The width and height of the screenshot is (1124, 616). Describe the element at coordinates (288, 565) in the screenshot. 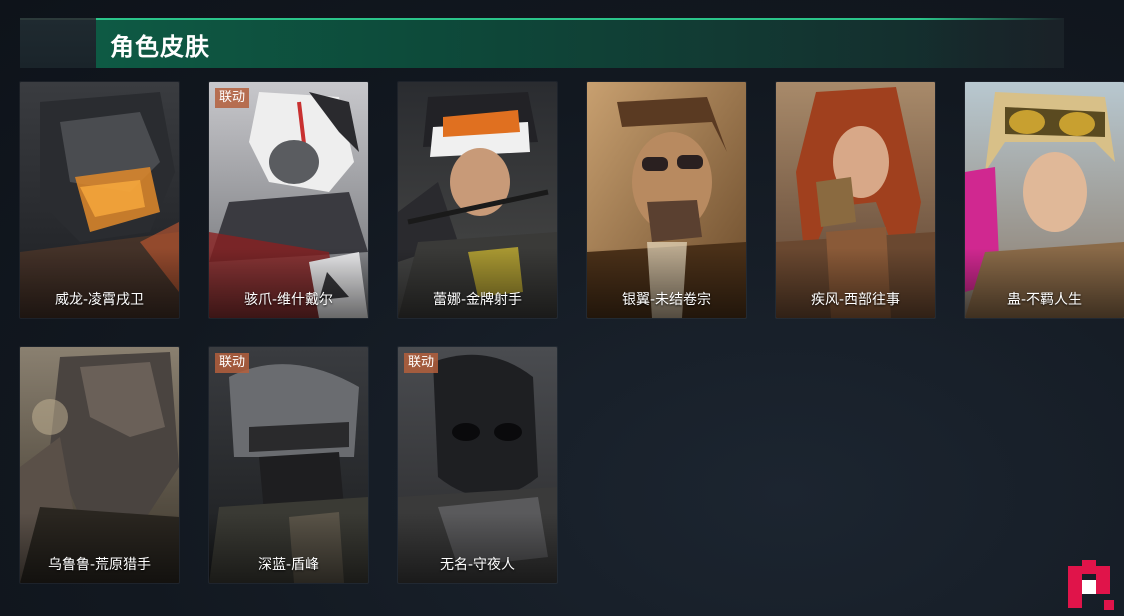

I see `skin-name: 深蓝-盾峰` at that location.